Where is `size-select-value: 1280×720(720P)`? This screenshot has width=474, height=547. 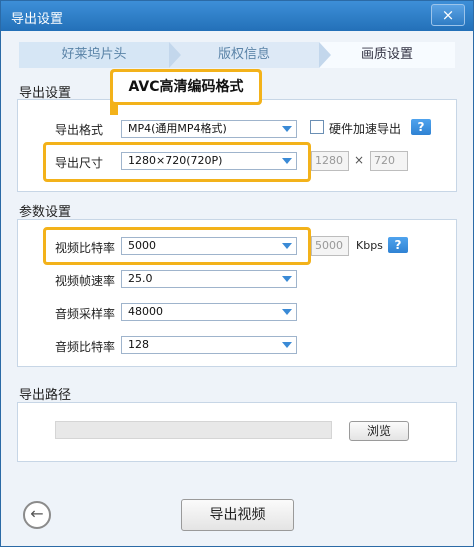 size-select-value: 1280×720(720P) is located at coordinates (175, 160).